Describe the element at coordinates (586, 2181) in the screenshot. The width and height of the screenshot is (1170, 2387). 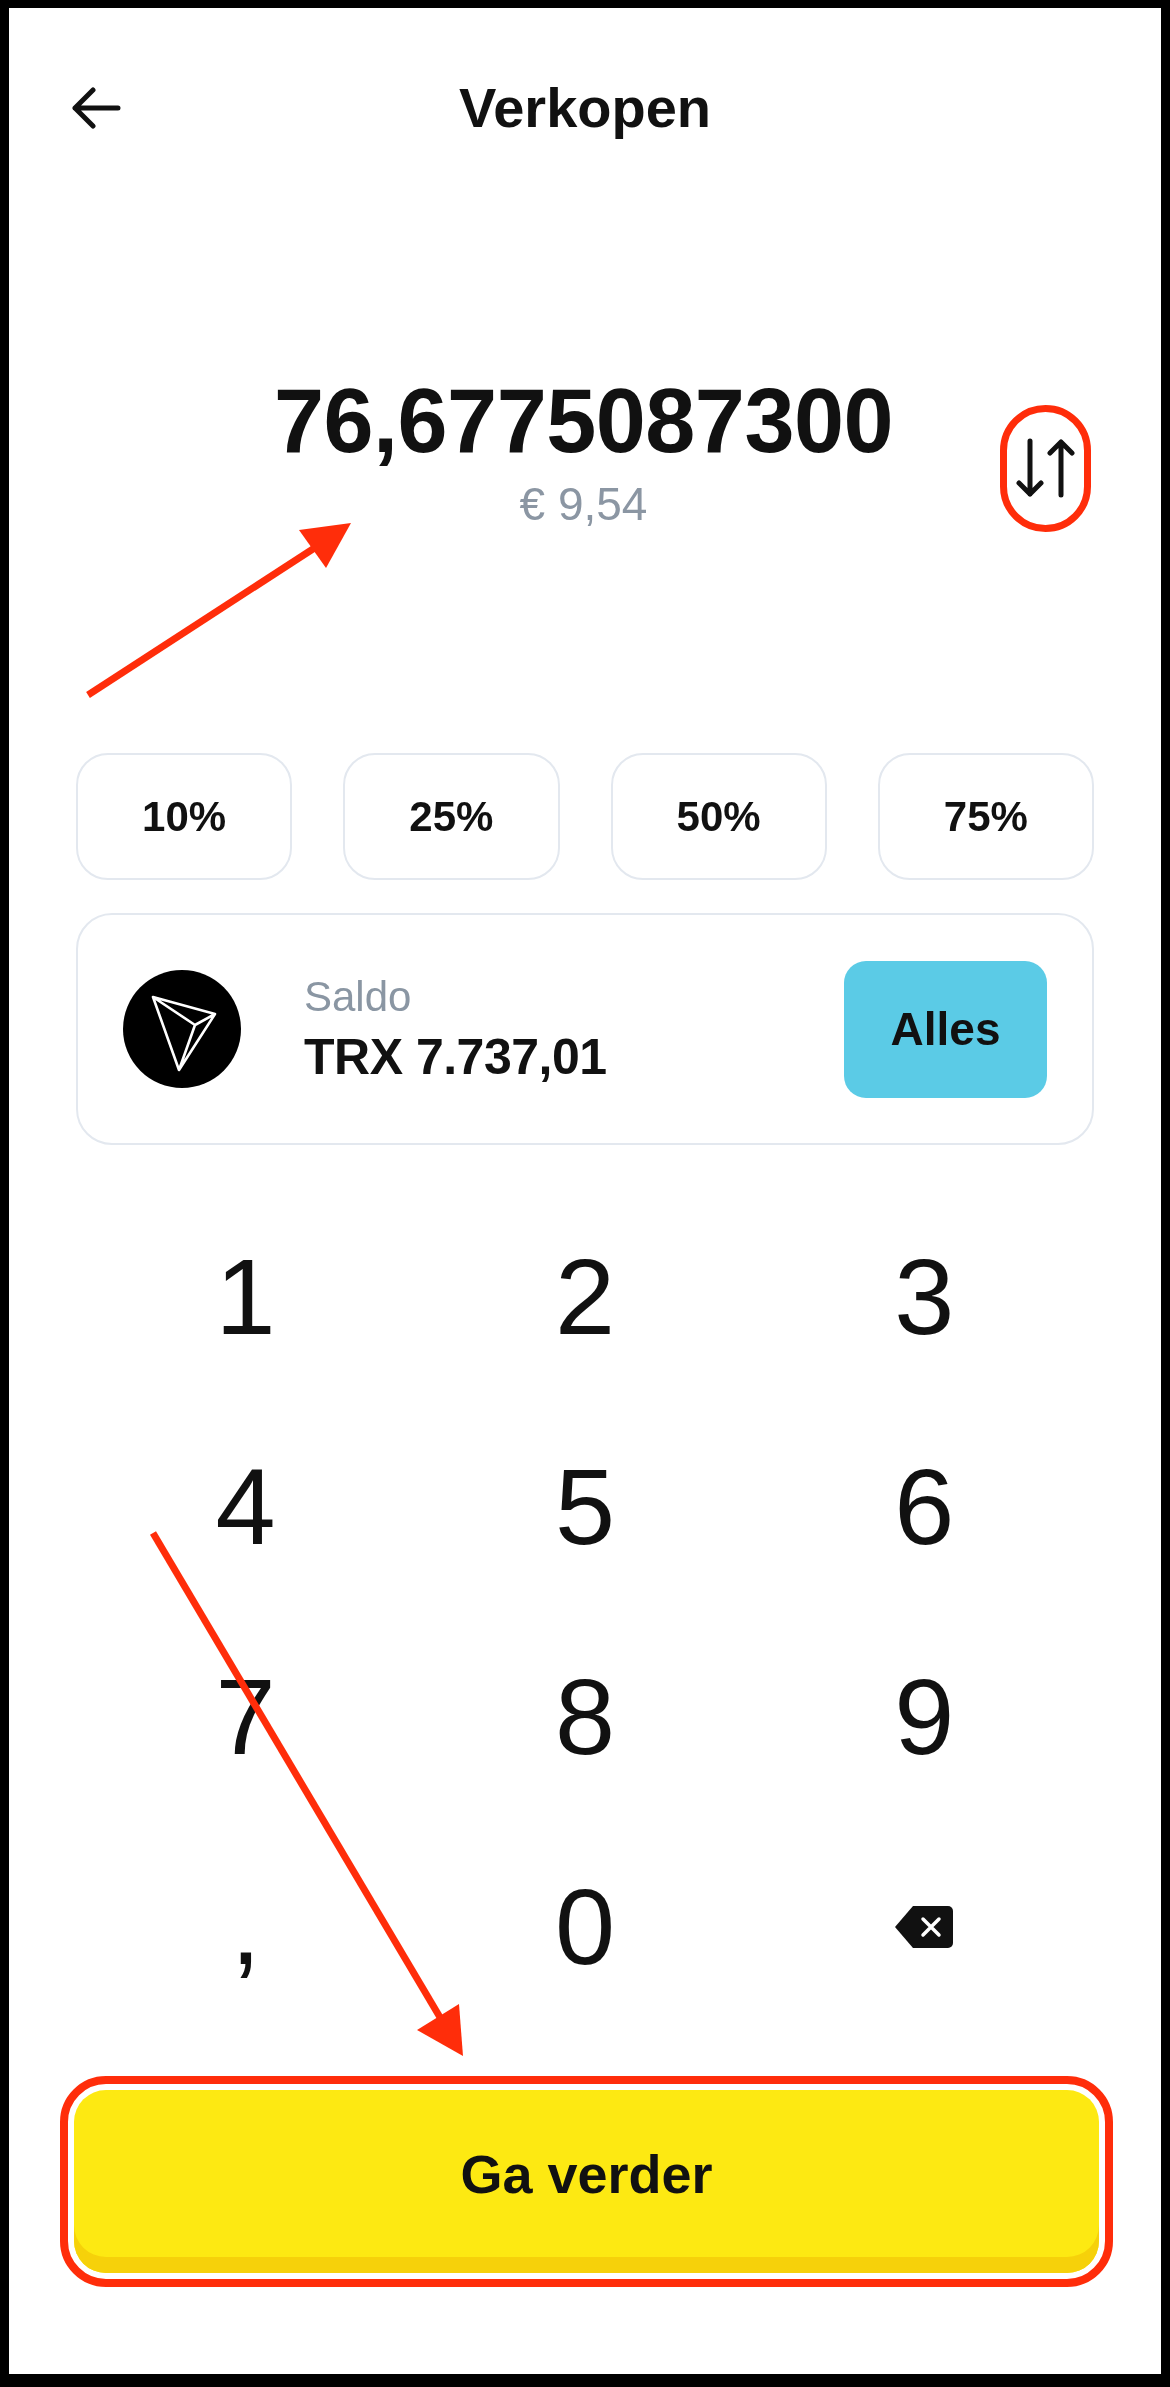
I see `continue-button: Ga verder` at that location.